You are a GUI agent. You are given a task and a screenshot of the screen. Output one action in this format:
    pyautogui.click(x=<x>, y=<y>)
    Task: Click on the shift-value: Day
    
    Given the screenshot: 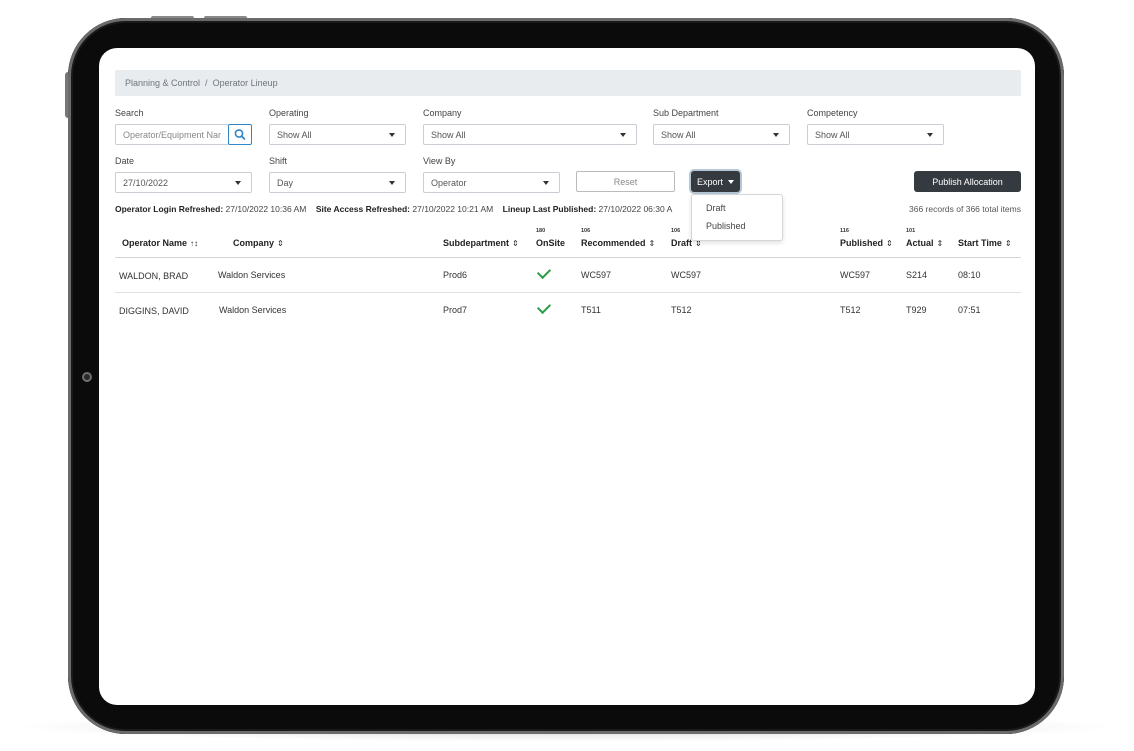 What is the action you would take?
    pyautogui.click(x=285, y=182)
    